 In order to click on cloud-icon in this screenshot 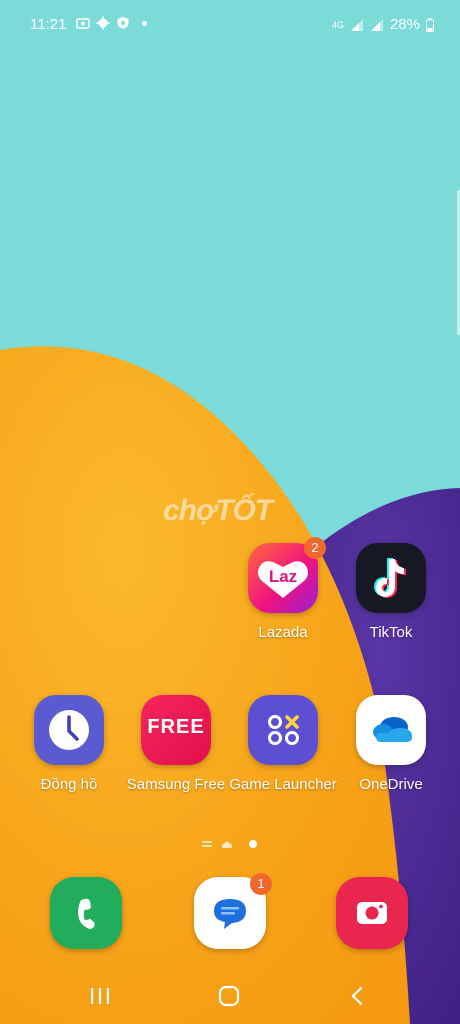, I will do `click(392, 729)`.